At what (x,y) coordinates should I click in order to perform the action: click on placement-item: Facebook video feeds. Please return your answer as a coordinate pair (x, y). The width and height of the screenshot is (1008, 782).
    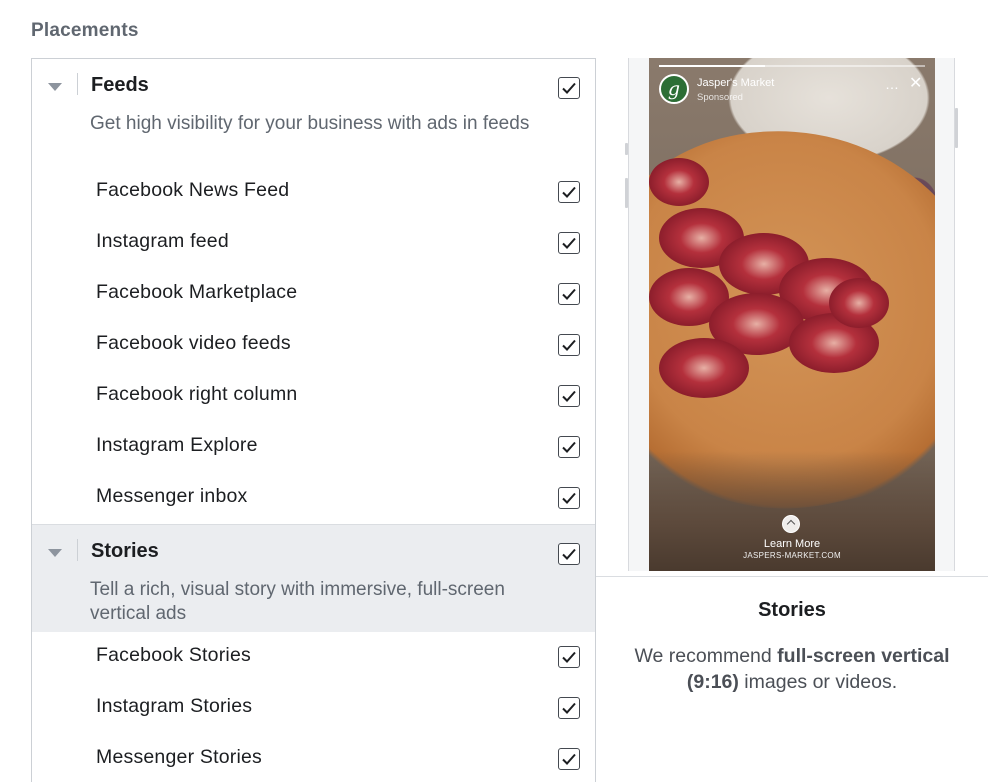
    Looking at the image, I should click on (313, 345).